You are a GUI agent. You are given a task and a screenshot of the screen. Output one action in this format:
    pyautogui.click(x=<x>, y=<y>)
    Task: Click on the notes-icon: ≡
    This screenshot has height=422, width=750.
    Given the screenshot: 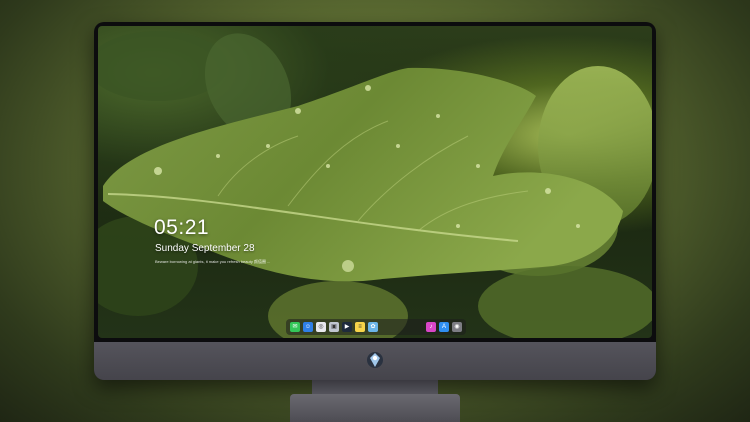 What is the action you would take?
    pyautogui.click(x=360, y=327)
    